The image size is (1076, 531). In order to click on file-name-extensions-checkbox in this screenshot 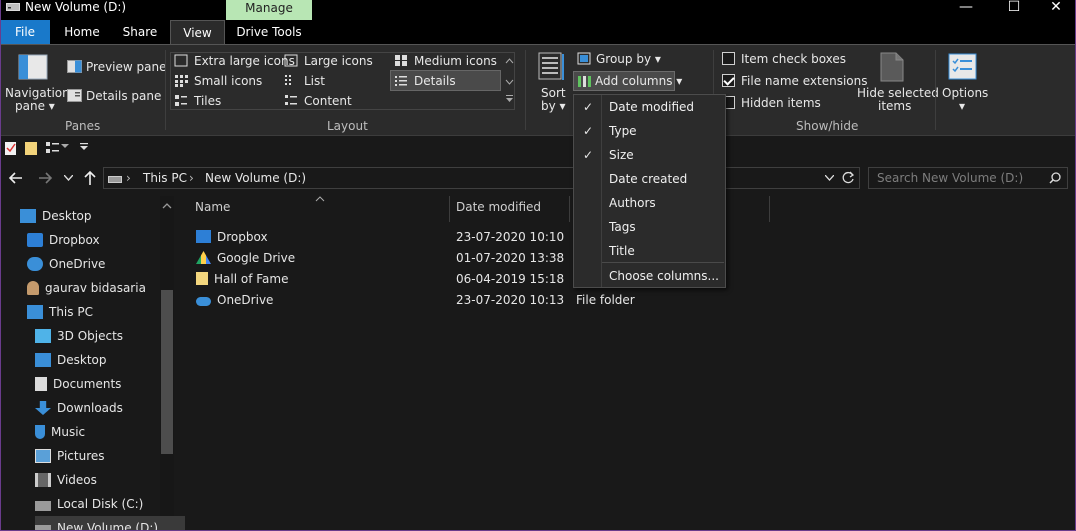, I will do `click(728, 80)`.